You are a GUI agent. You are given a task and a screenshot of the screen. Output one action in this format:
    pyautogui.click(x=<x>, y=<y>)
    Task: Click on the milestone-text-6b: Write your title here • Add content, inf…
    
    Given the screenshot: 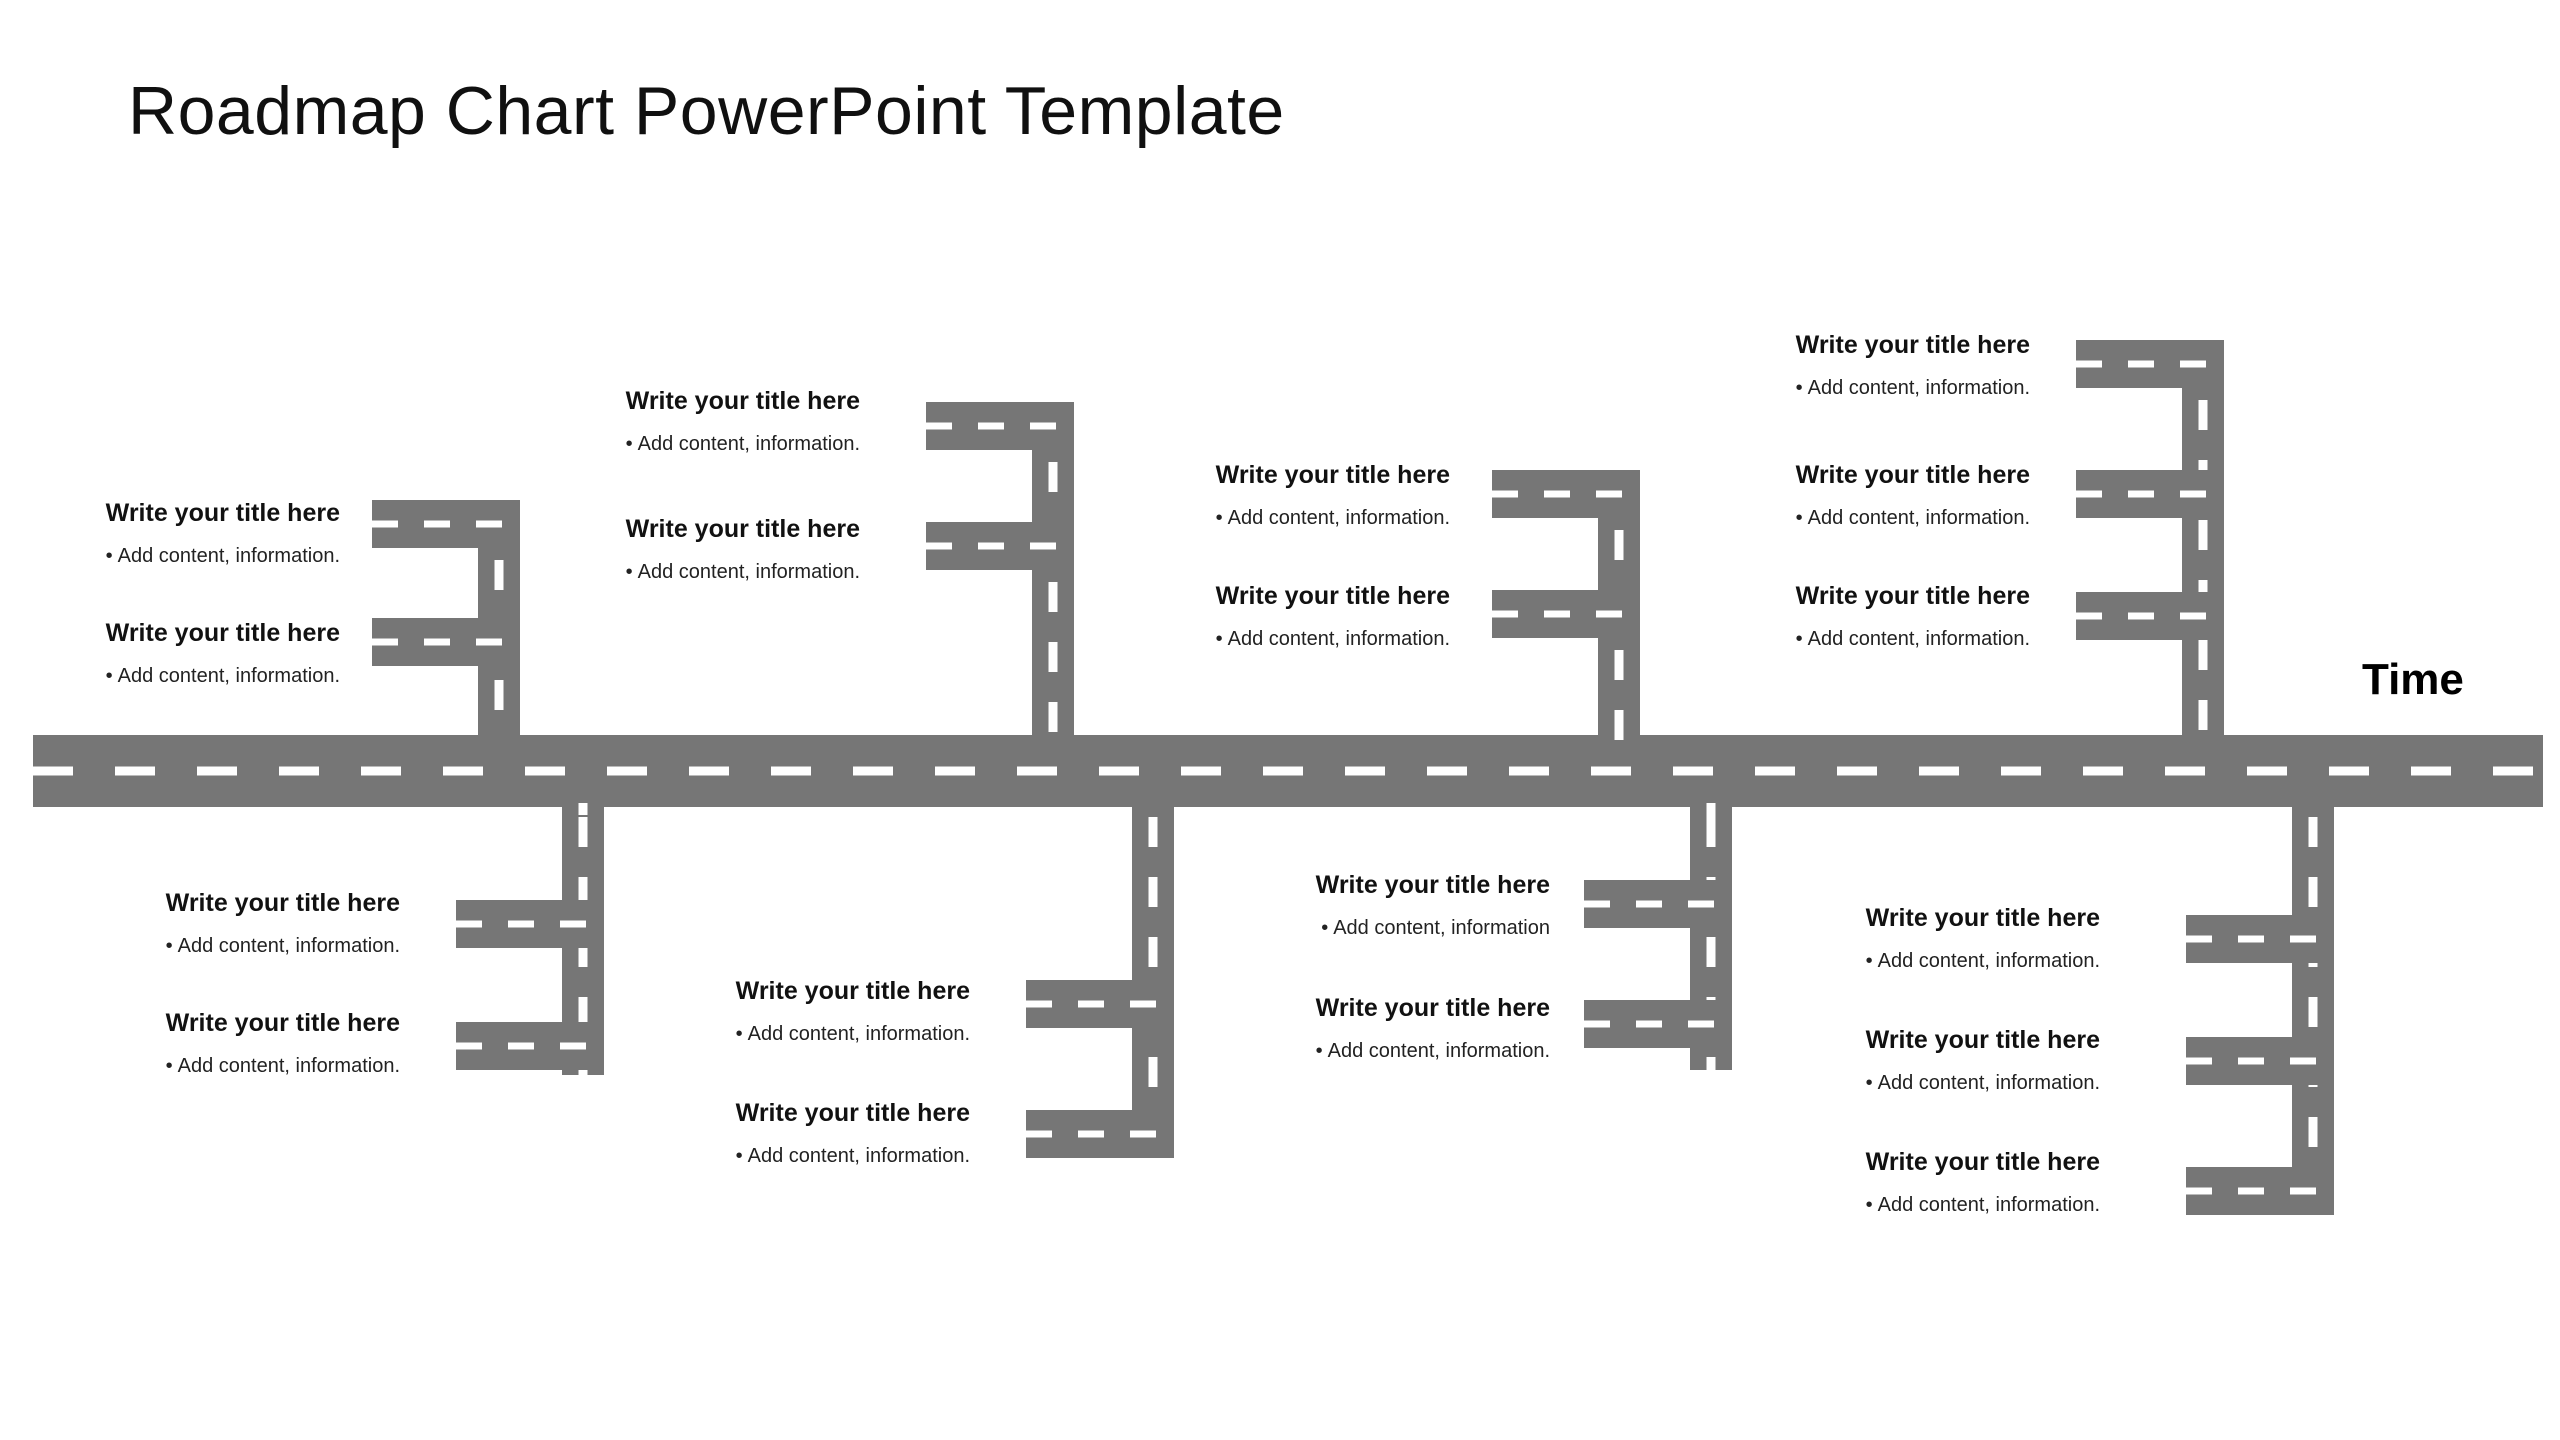 What is the action you would take?
    pyautogui.click(x=800, y=1133)
    